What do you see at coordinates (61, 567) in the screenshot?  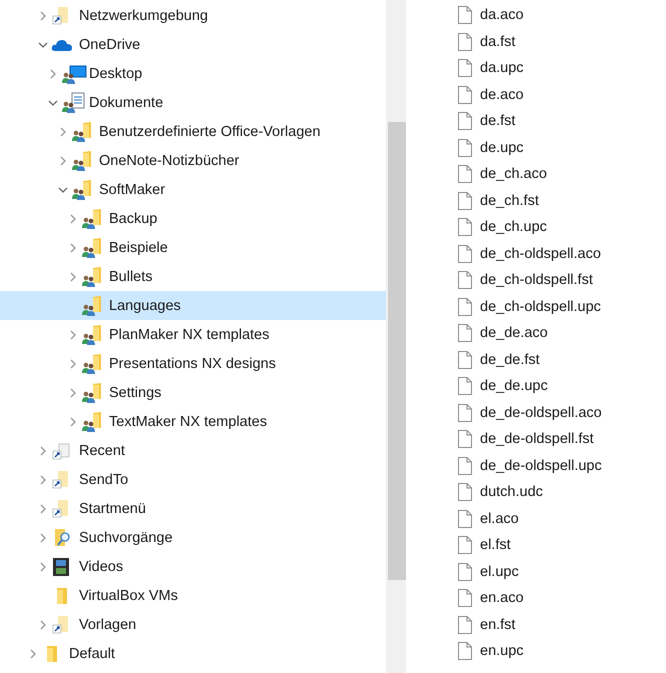 I see `film-icon` at bounding box center [61, 567].